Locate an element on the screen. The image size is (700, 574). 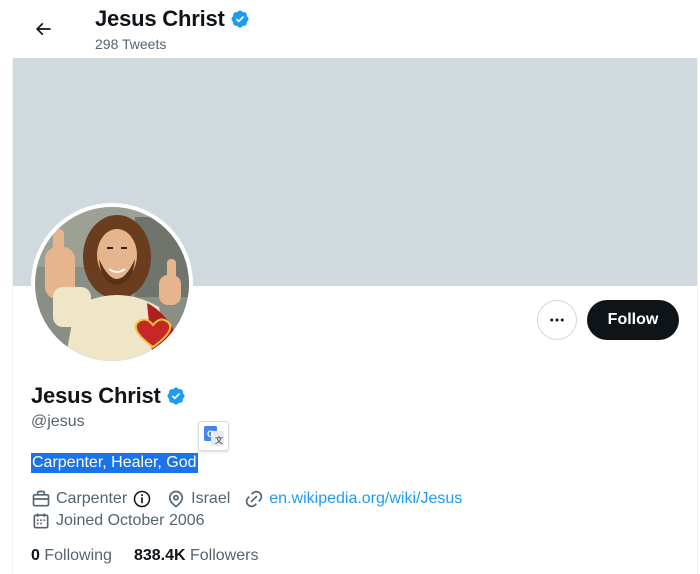
svg-text: G is located at coordinates (210, 434).